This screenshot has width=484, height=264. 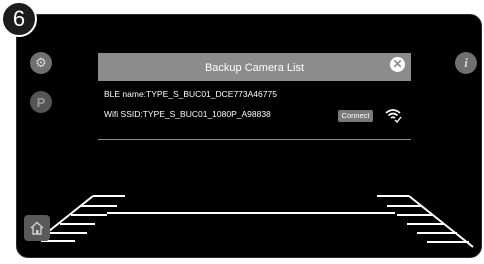 I want to click on close-icon: ✕, so click(x=397, y=64).